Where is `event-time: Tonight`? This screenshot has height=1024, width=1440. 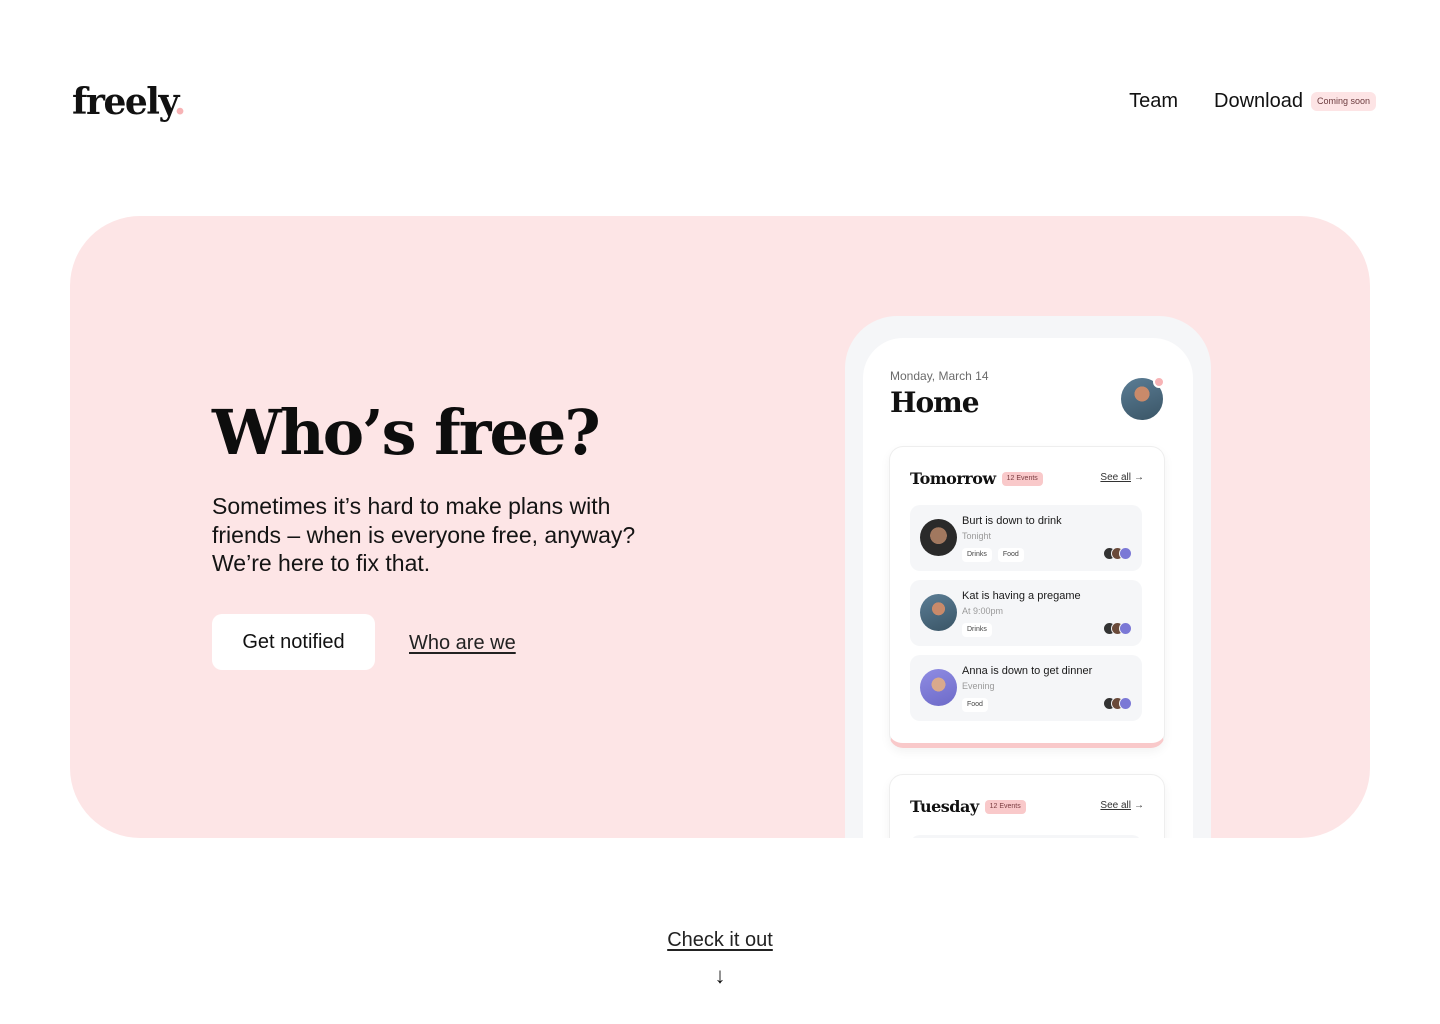 event-time: Tonight is located at coordinates (977, 536).